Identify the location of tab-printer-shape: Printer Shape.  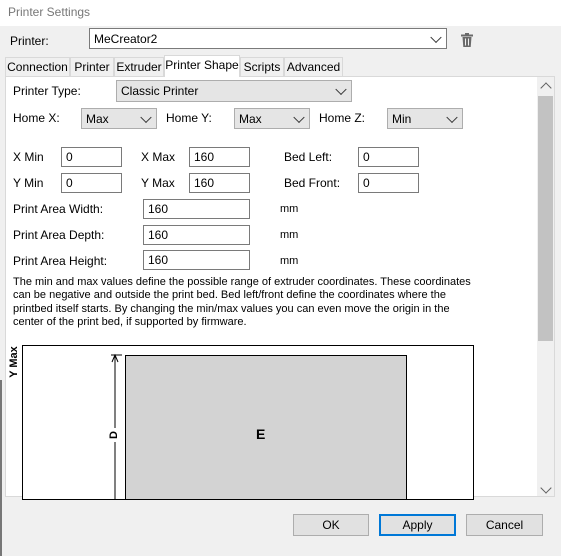
(202, 66).